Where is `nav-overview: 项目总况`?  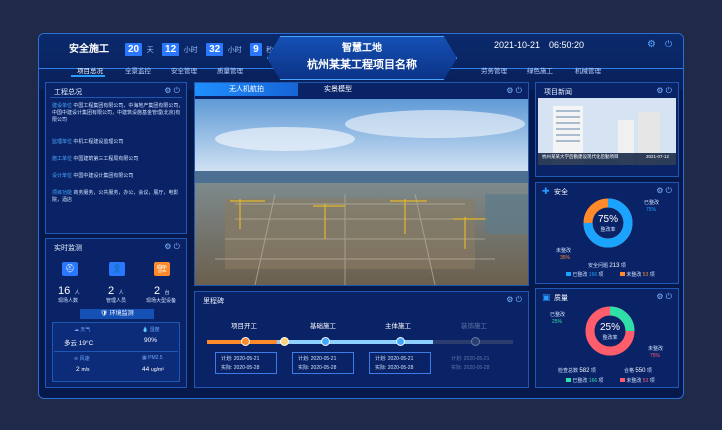
nav-overview: 项目总况 is located at coordinates (90, 70).